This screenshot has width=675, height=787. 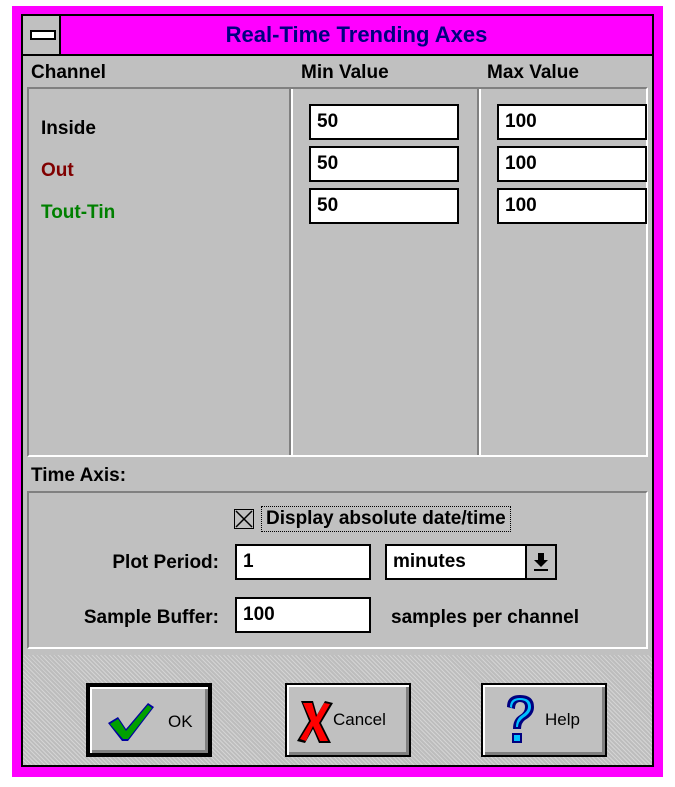 What do you see at coordinates (79, 475) in the screenshot?
I see `time-axis-label: Time Axis:` at bounding box center [79, 475].